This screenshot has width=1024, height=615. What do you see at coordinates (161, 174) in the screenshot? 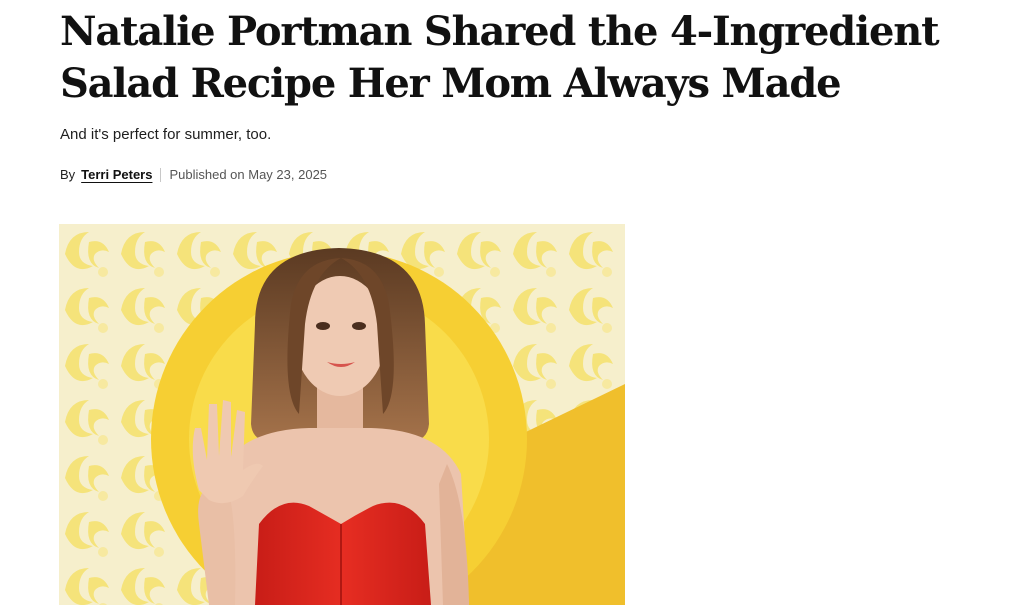
I see `byline-divider` at bounding box center [161, 174].